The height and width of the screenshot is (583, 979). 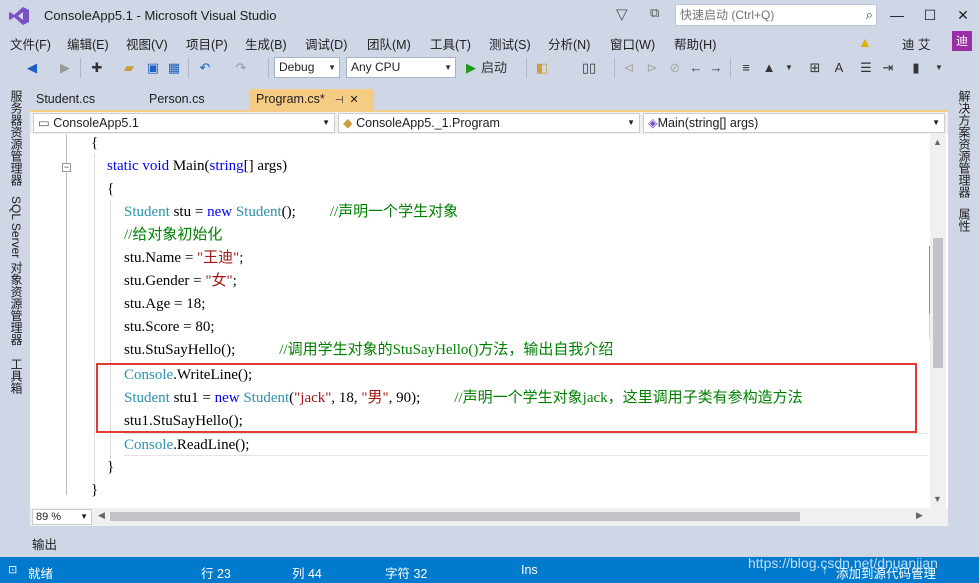 What do you see at coordinates (174, 68) in the screenshot?
I see `save-all-icon: ▦` at bounding box center [174, 68].